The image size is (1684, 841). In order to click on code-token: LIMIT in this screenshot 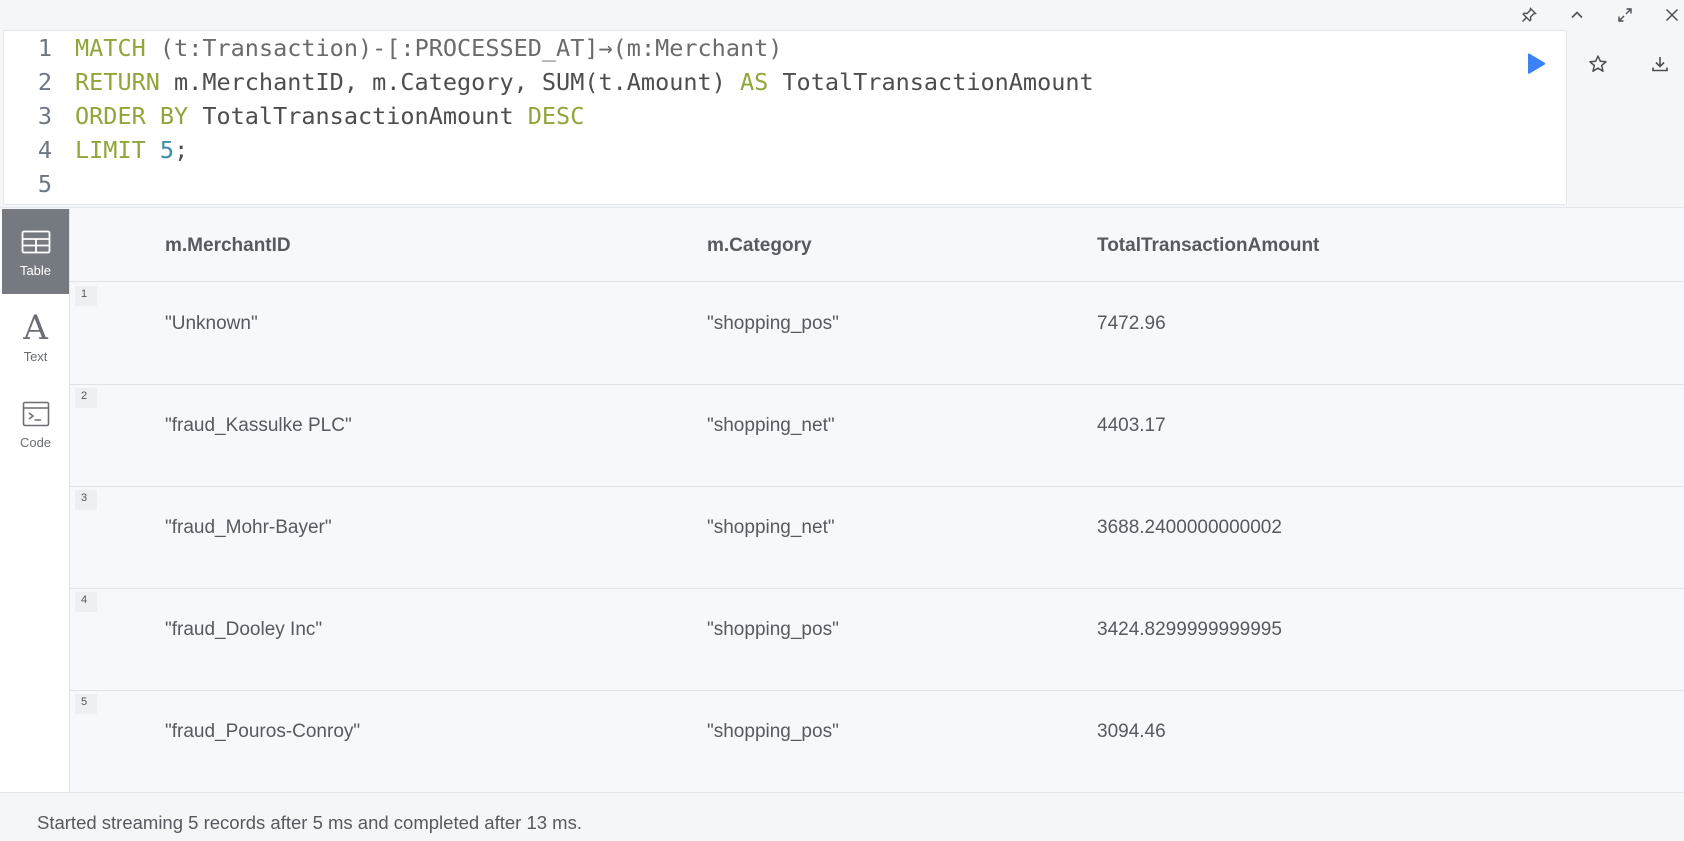, I will do `click(110, 150)`.